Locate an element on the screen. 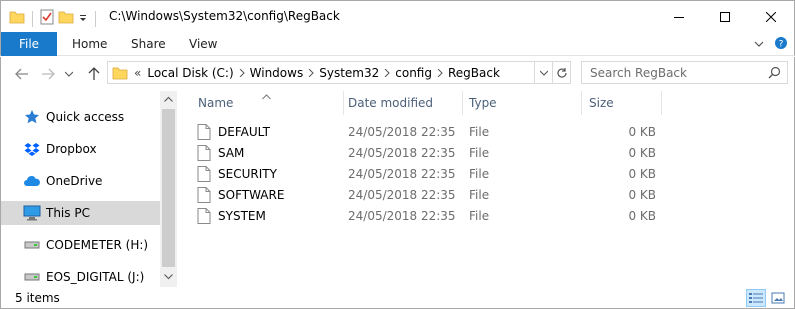 This screenshot has height=309, width=795. new-folder-icon is located at coordinates (66, 18).